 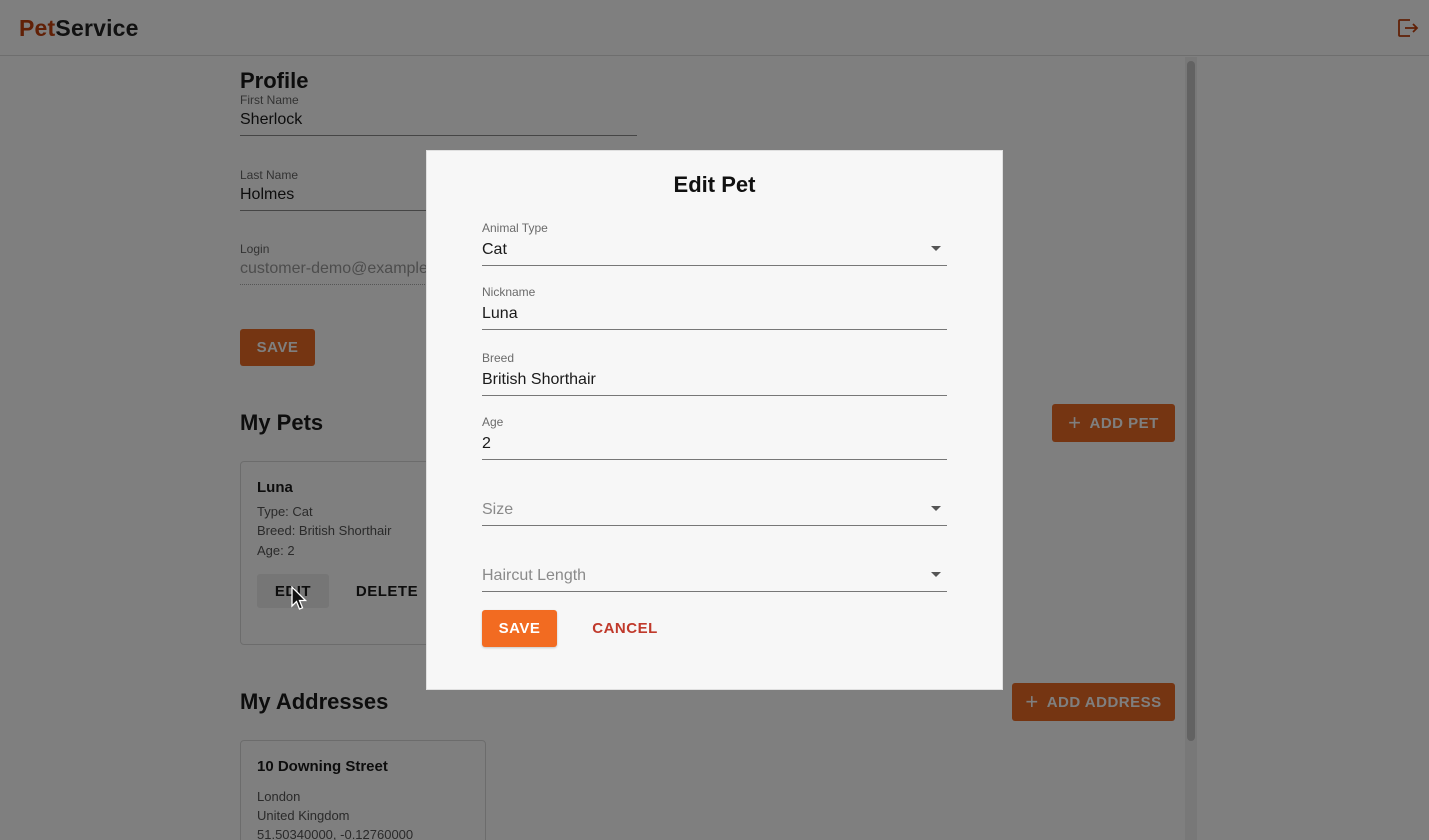 I want to click on age-value: 2, so click(x=714, y=447).